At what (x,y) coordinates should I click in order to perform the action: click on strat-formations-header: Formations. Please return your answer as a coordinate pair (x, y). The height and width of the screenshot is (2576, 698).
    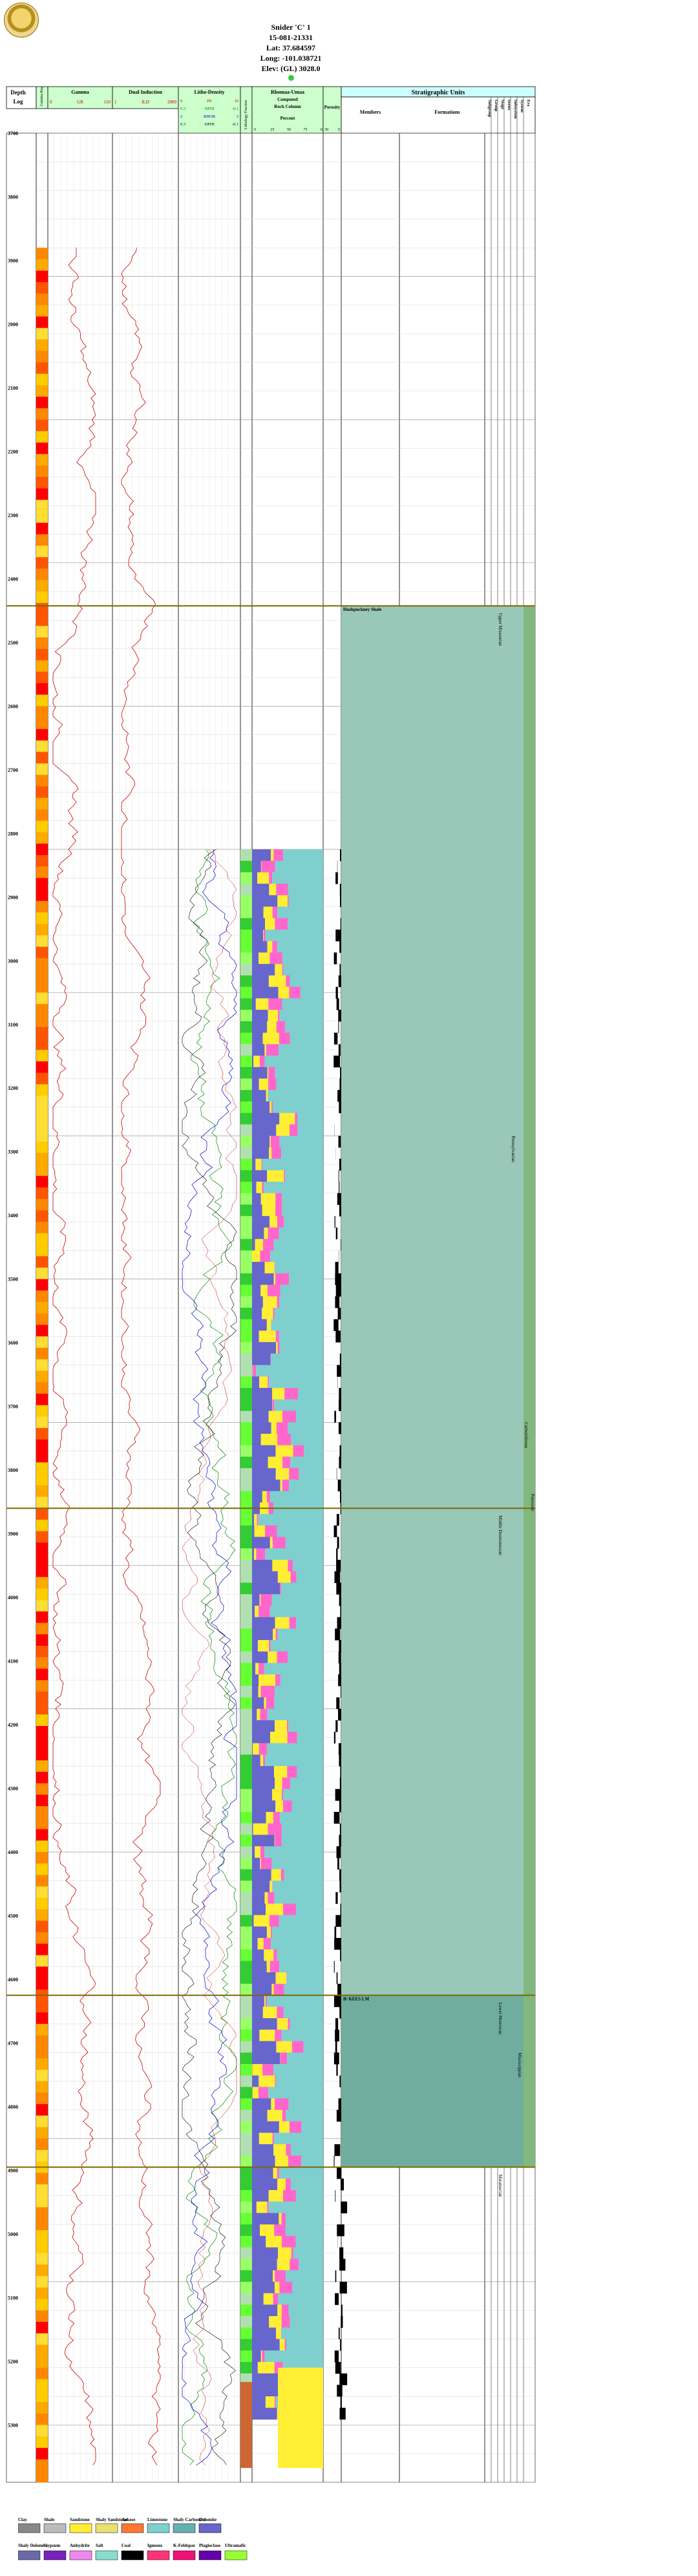
    Looking at the image, I should click on (447, 112).